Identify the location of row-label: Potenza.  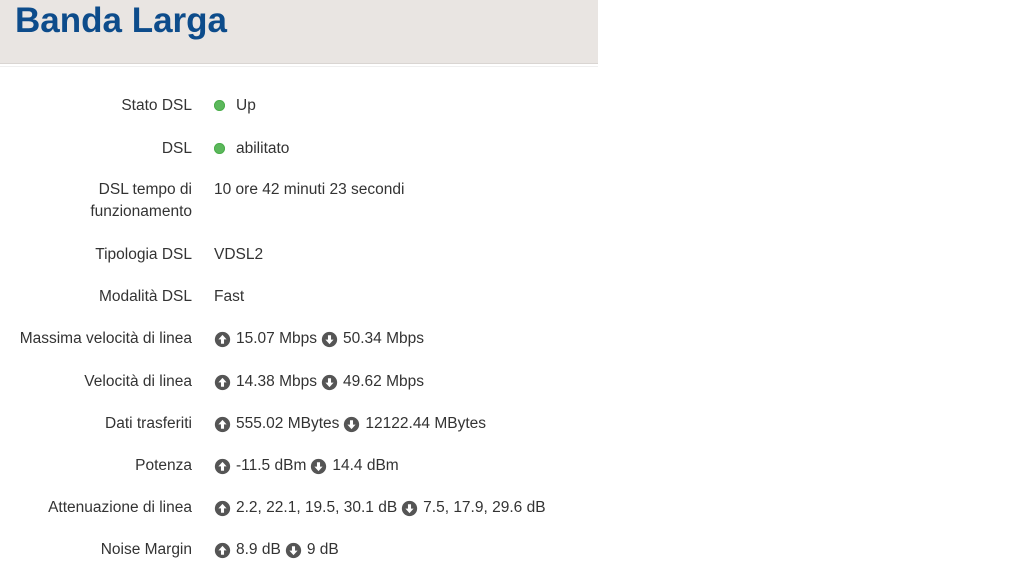
(163, 465).